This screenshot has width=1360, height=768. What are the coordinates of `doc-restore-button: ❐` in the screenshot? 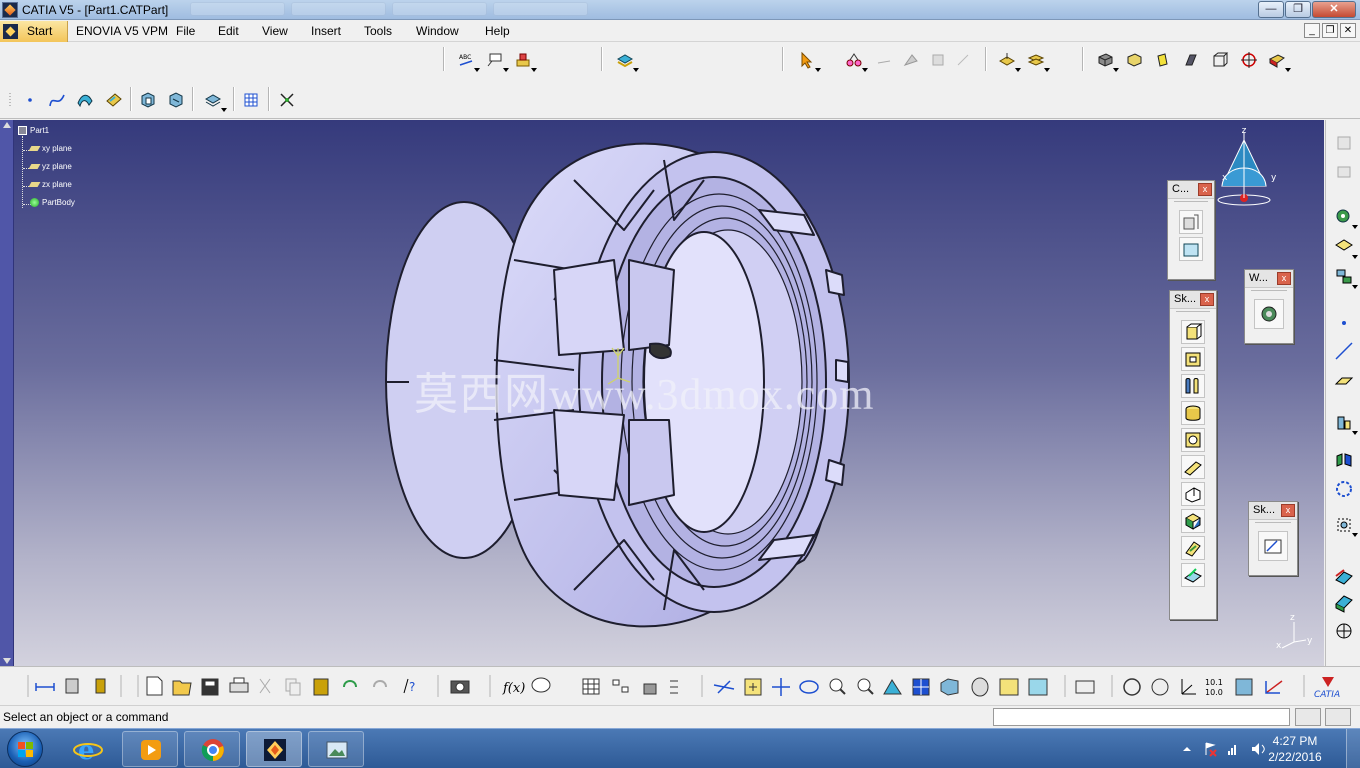 It's located at (1330, 30).